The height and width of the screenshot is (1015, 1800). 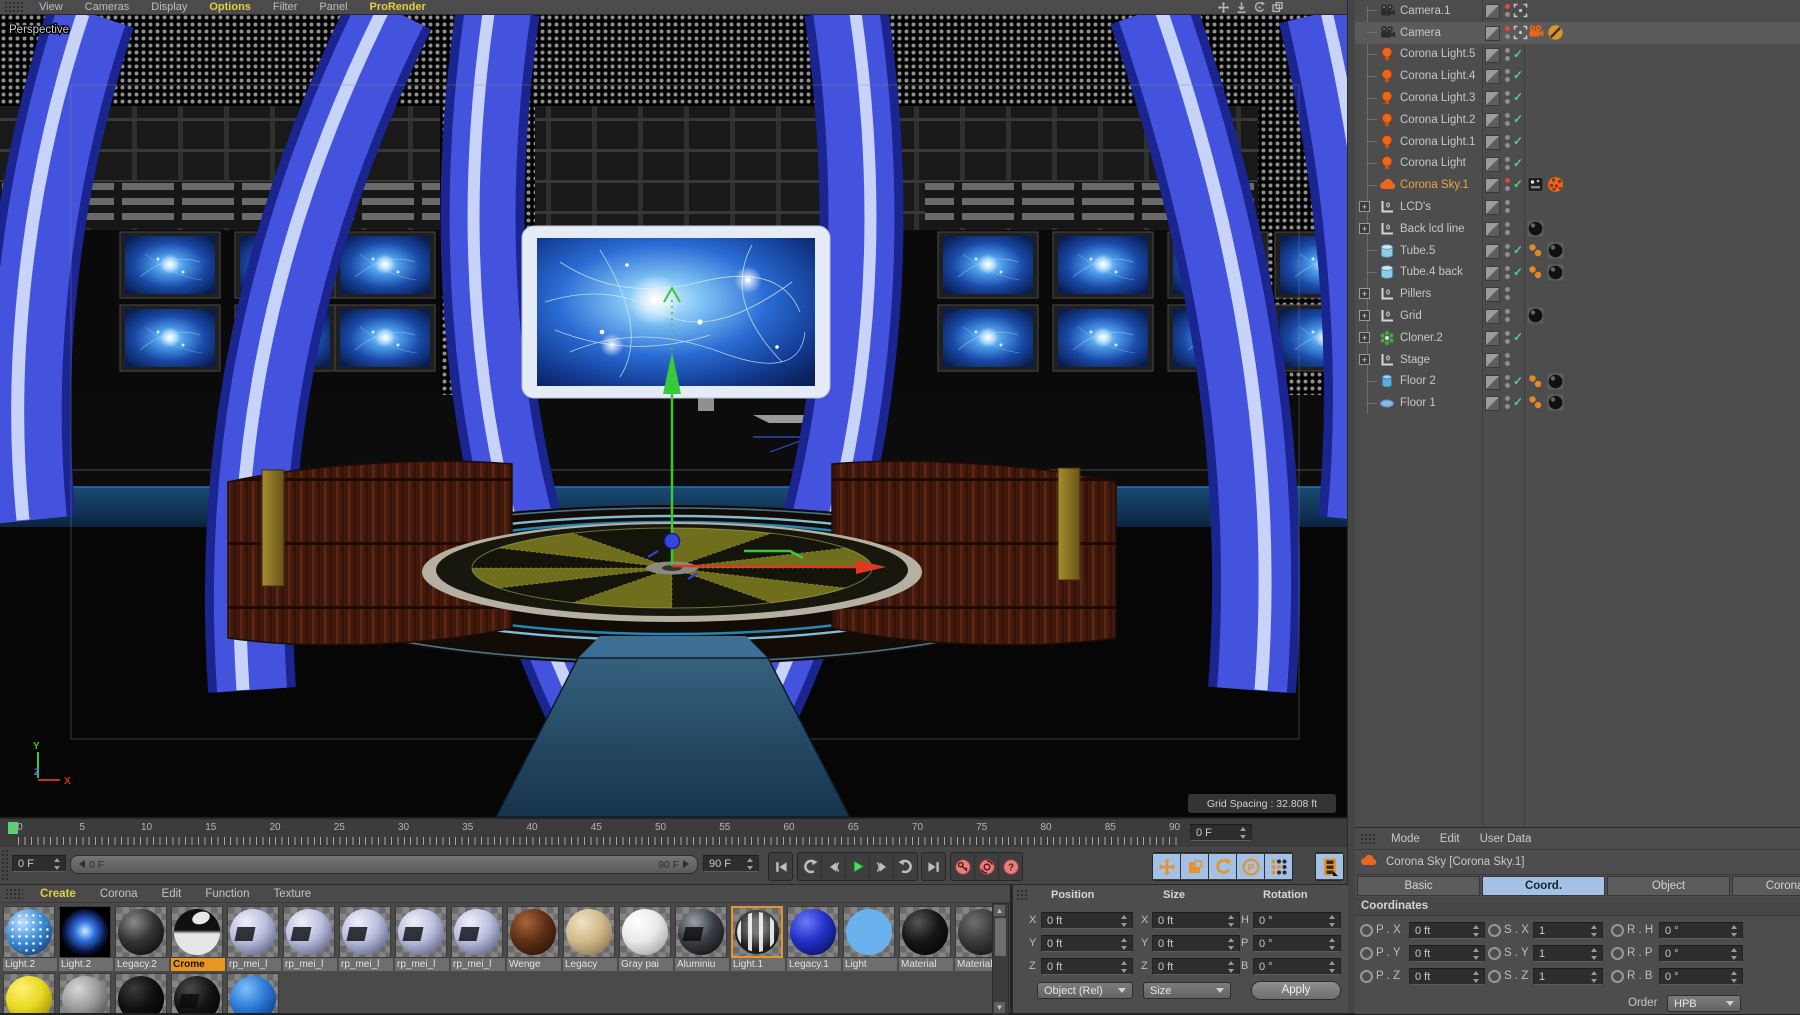 What do you see at coordinates (254, 993) in the screenshot?
I see `material-item` at bounding box center [254, 993].